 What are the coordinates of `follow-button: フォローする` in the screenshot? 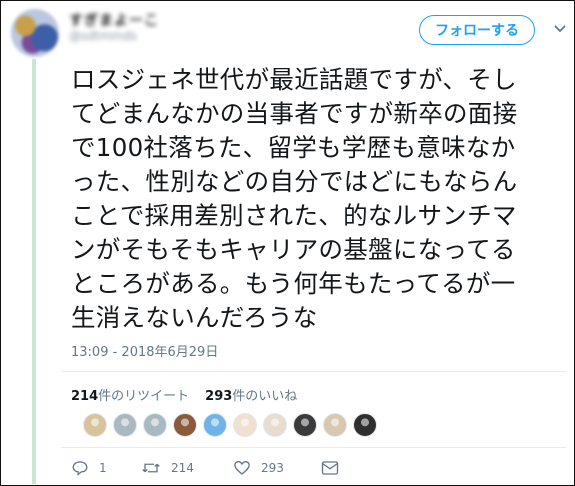 It's located at (477, 30).